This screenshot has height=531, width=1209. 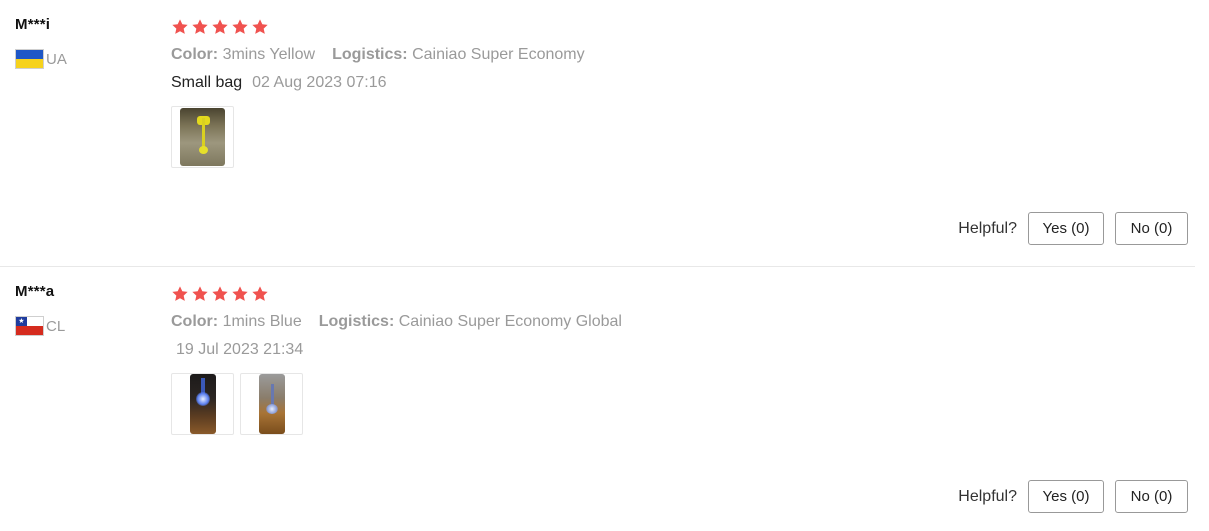 What do you see at coordinates (269, 54) in the screenshot?
I see `color-value: 3mins Yellow` at bounding box center [269, 54].